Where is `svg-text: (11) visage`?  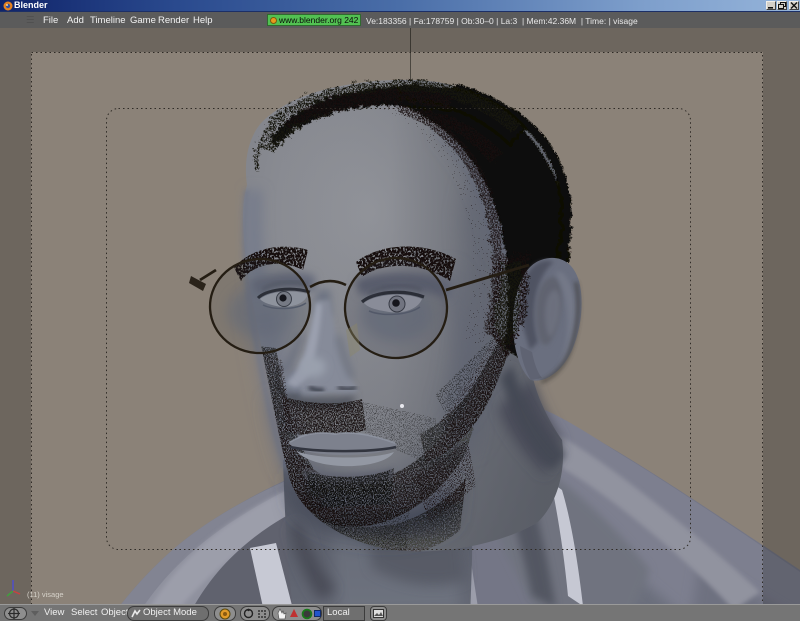
svg-text: (11) visage is located at coordinates (45, 594).